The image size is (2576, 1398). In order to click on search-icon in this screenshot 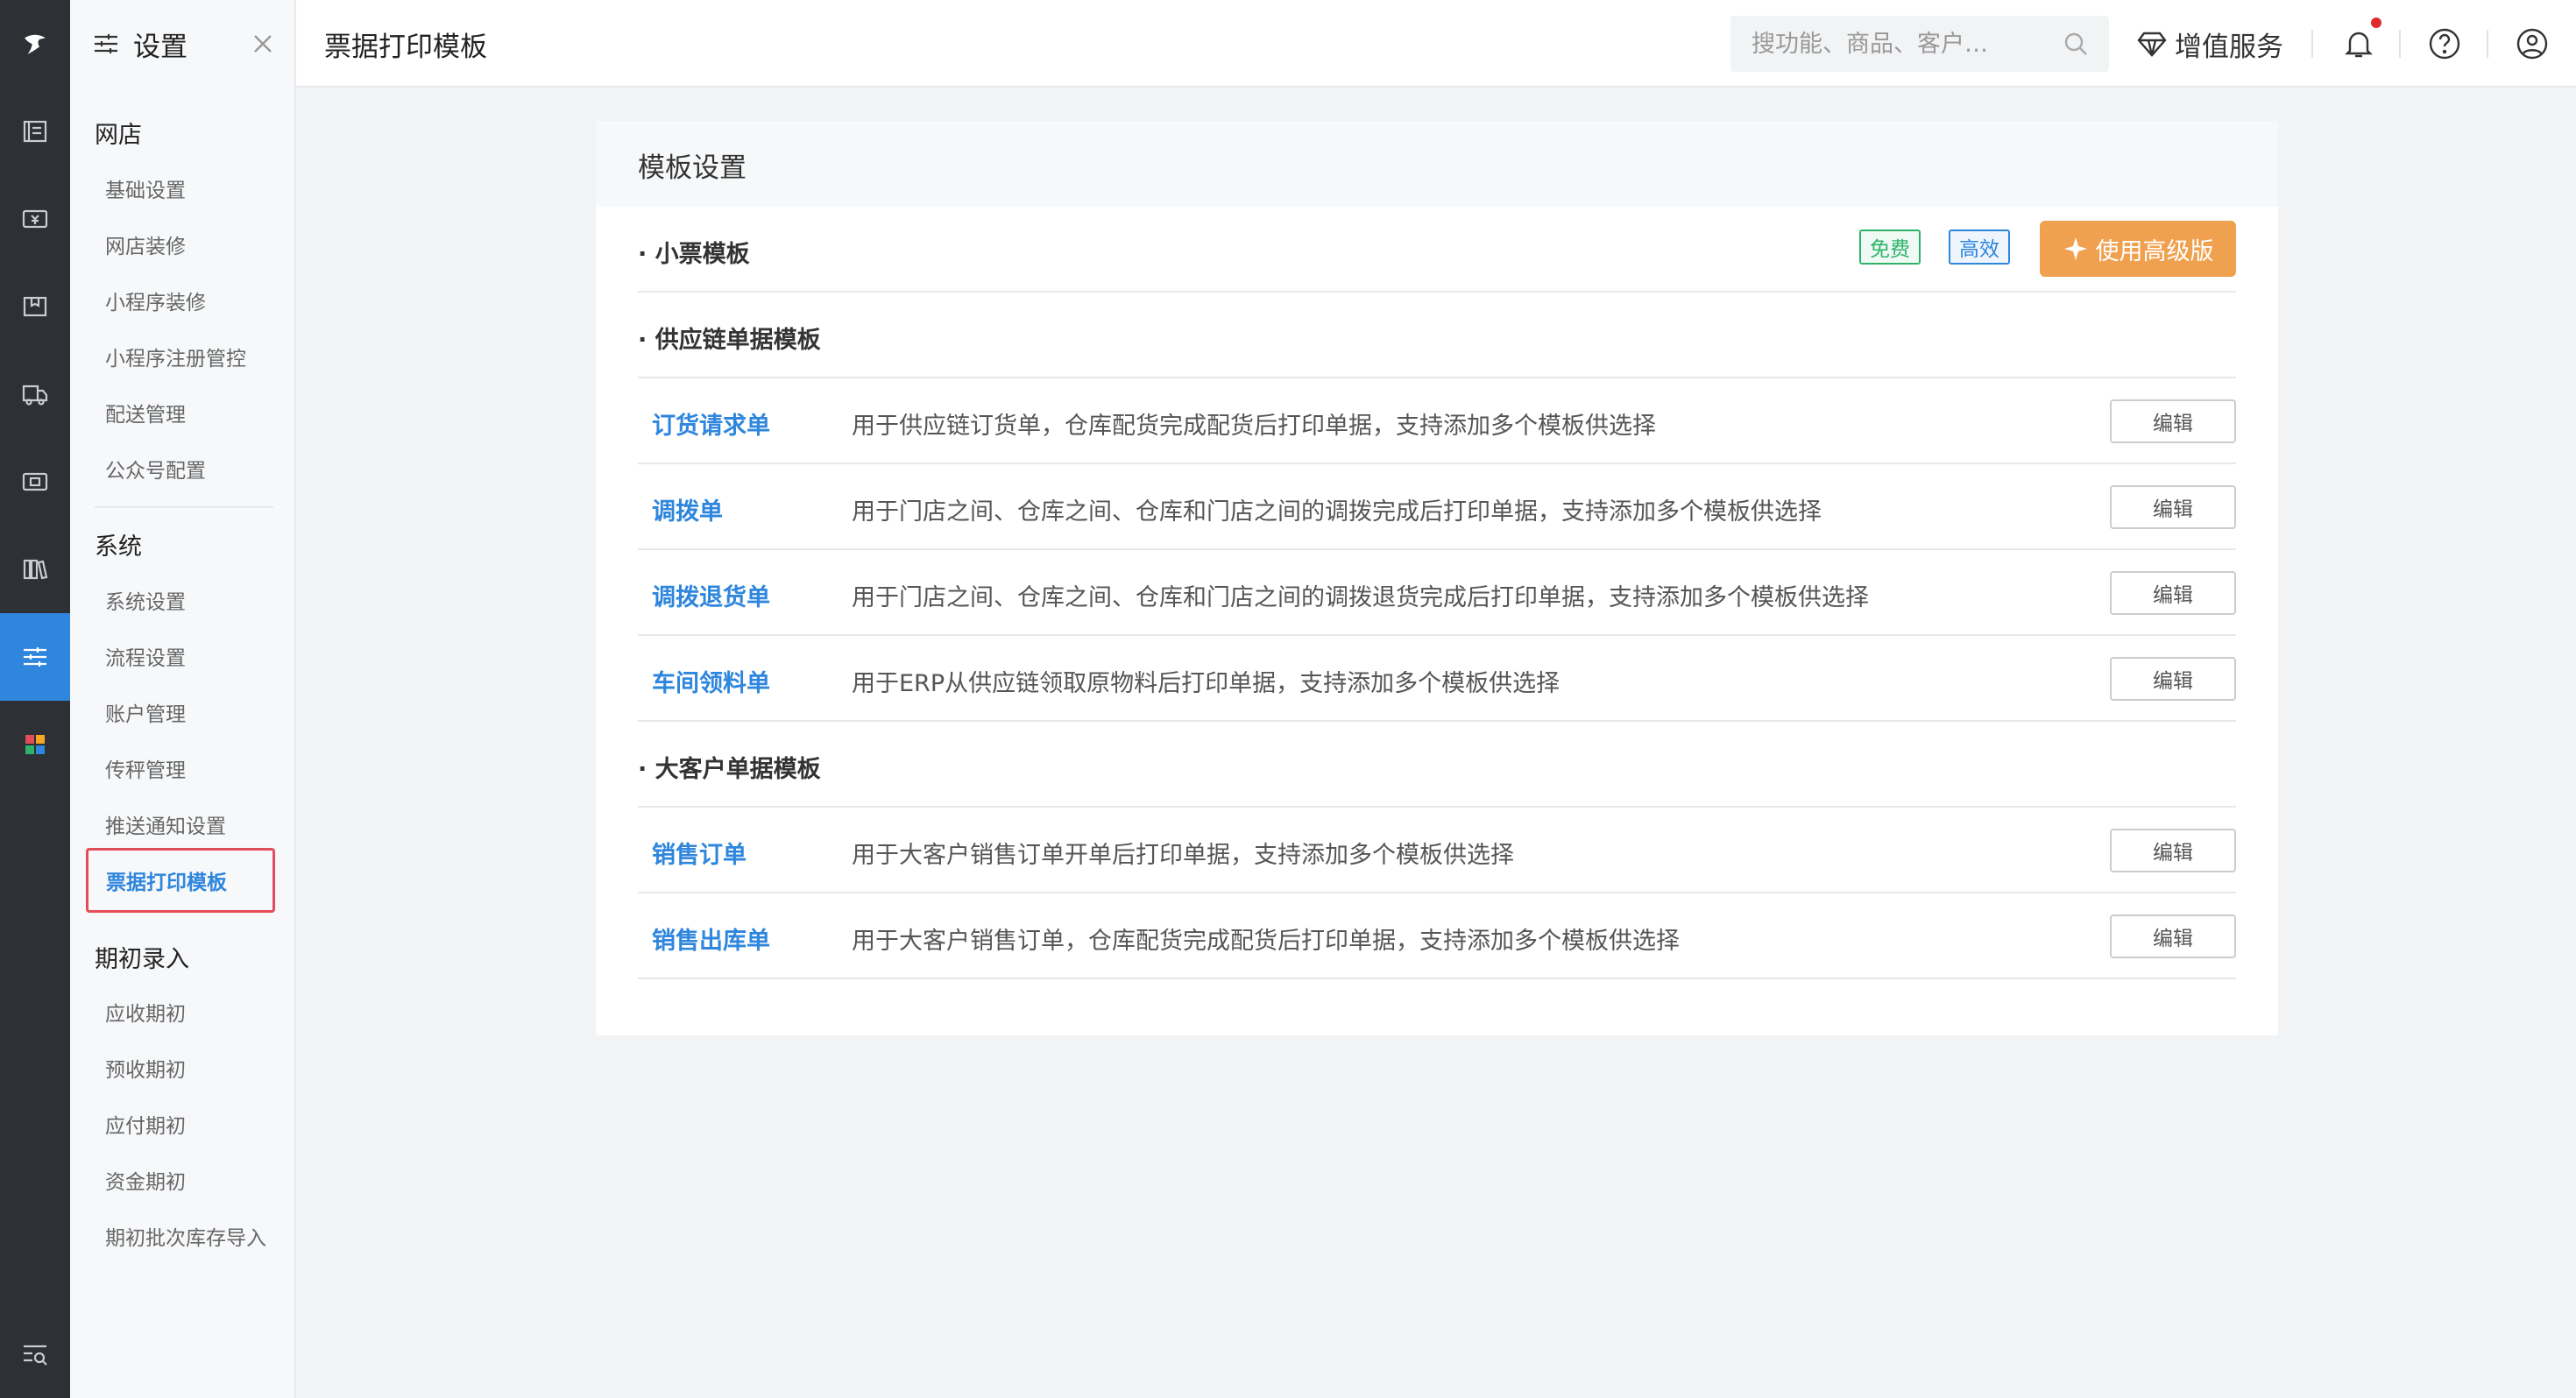, I will do `click(2076, 44)`.